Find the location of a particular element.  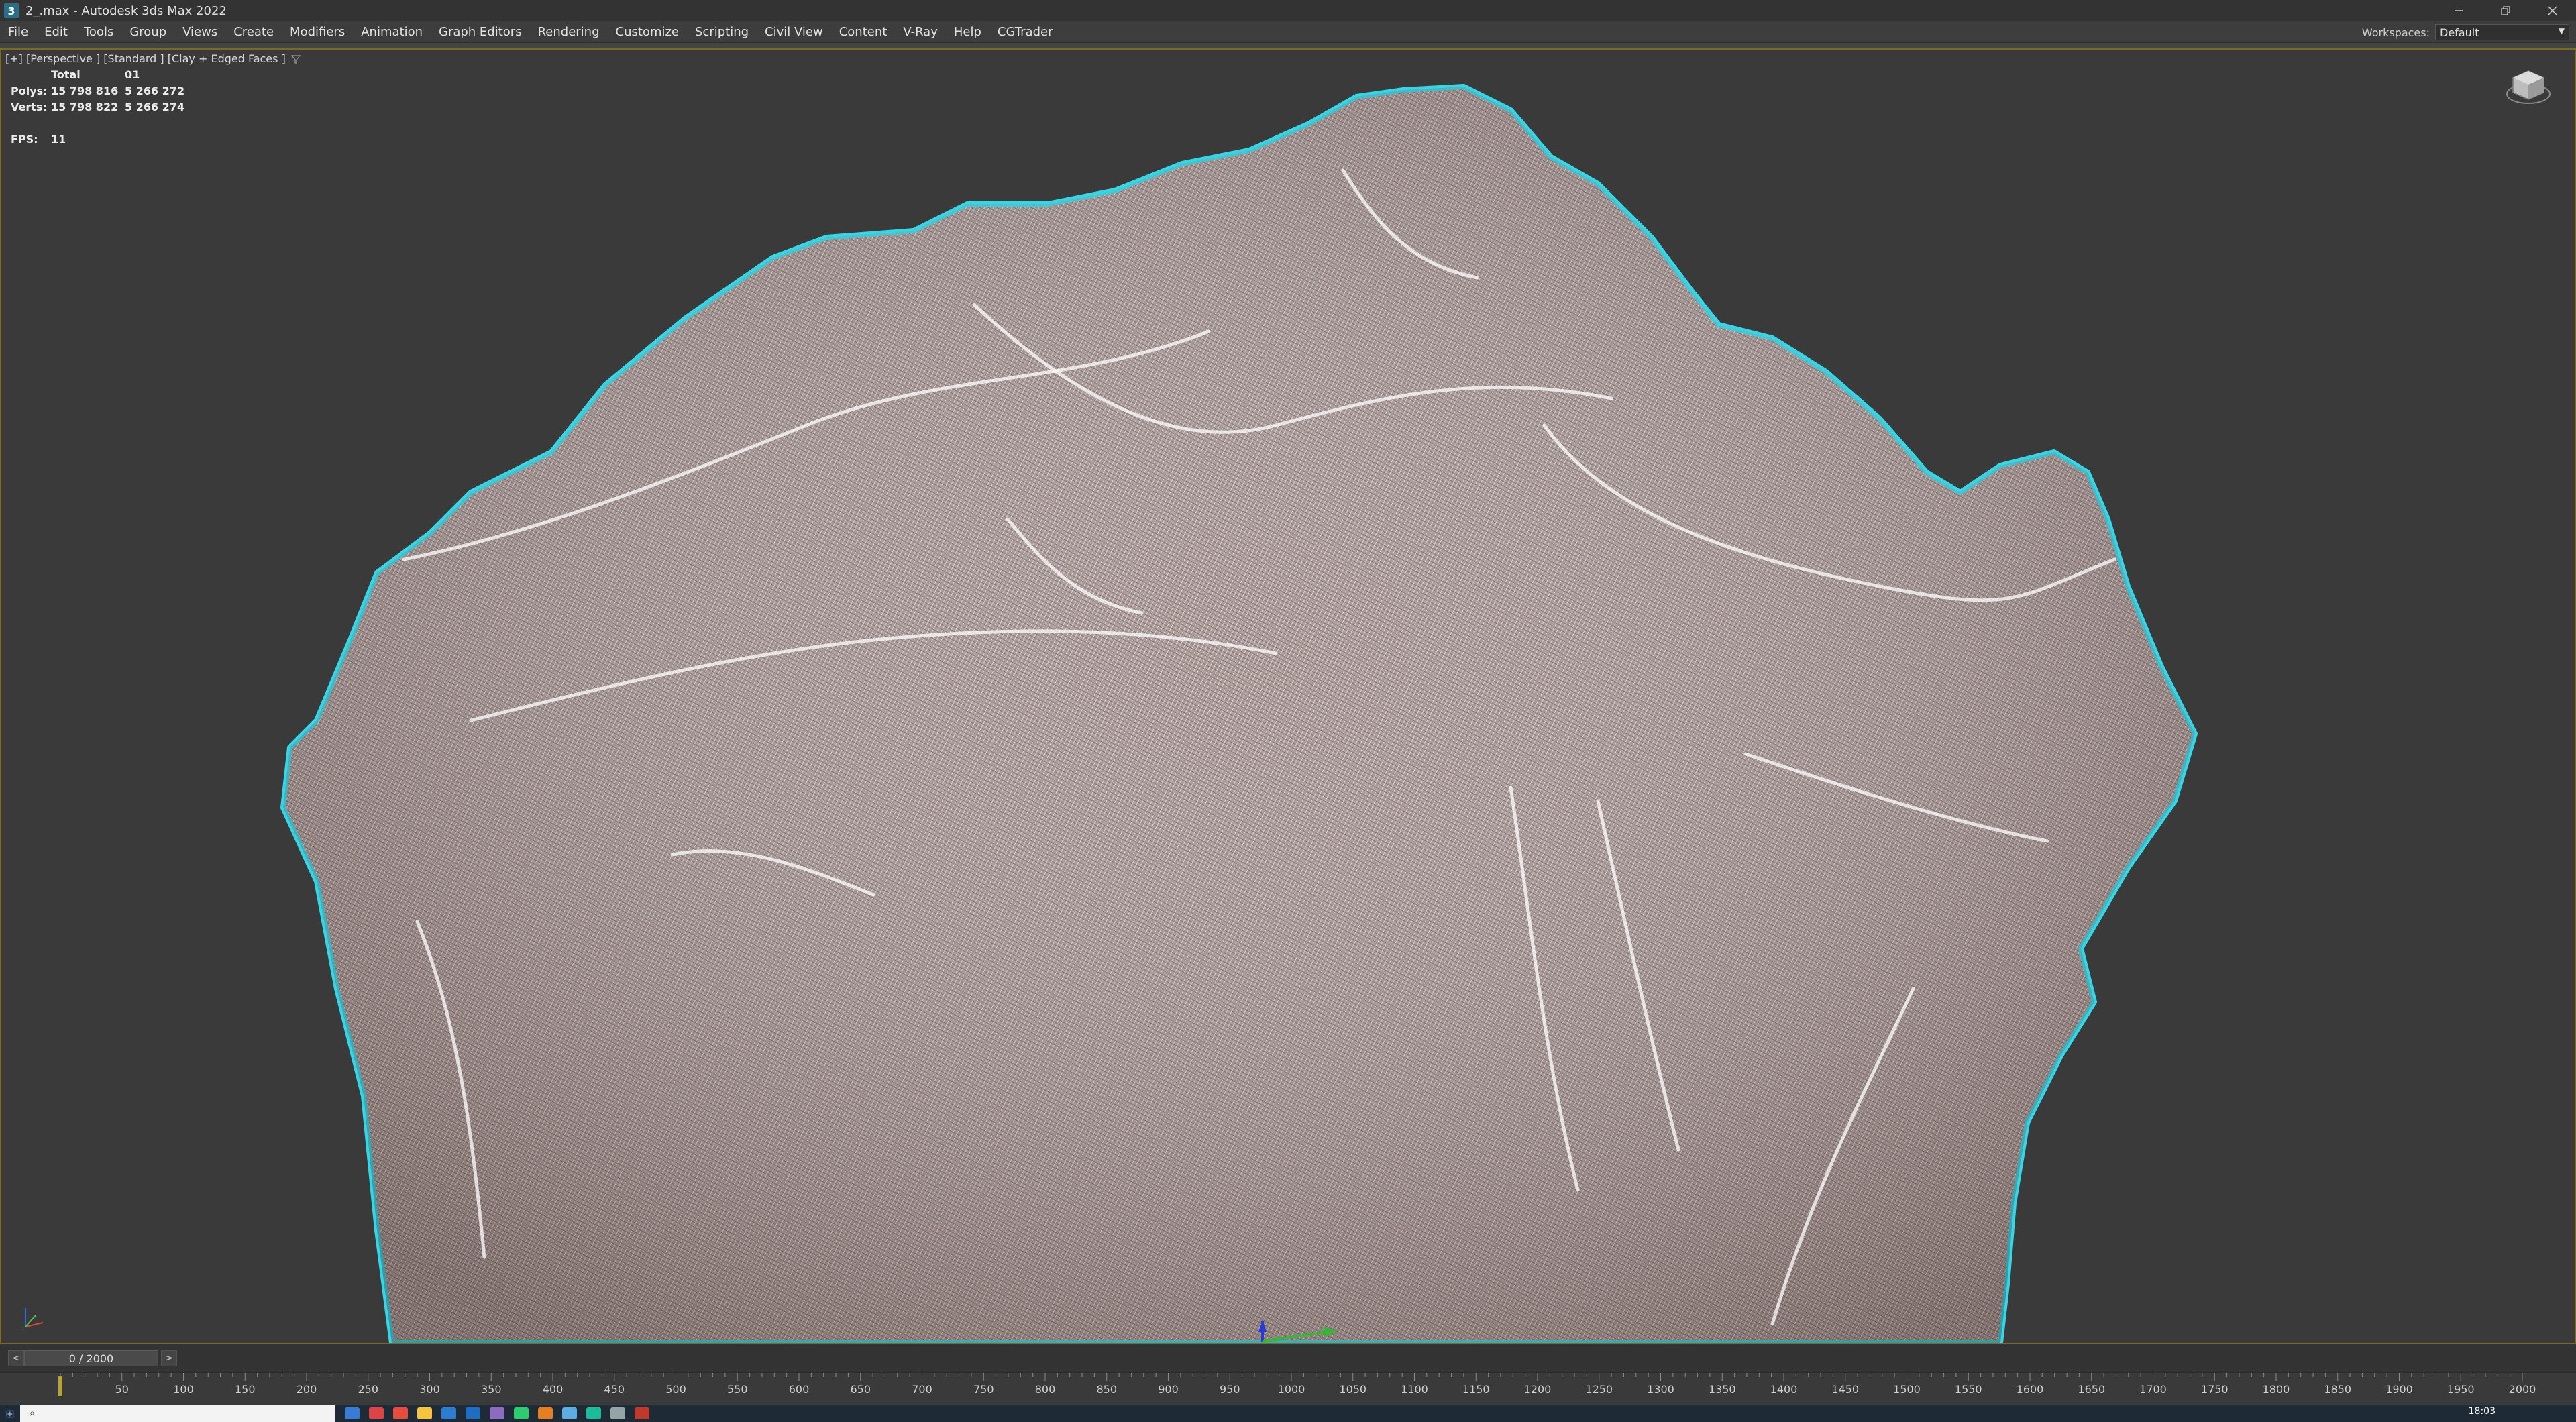

current-frame-marker is located at coordinates (60, 1386).